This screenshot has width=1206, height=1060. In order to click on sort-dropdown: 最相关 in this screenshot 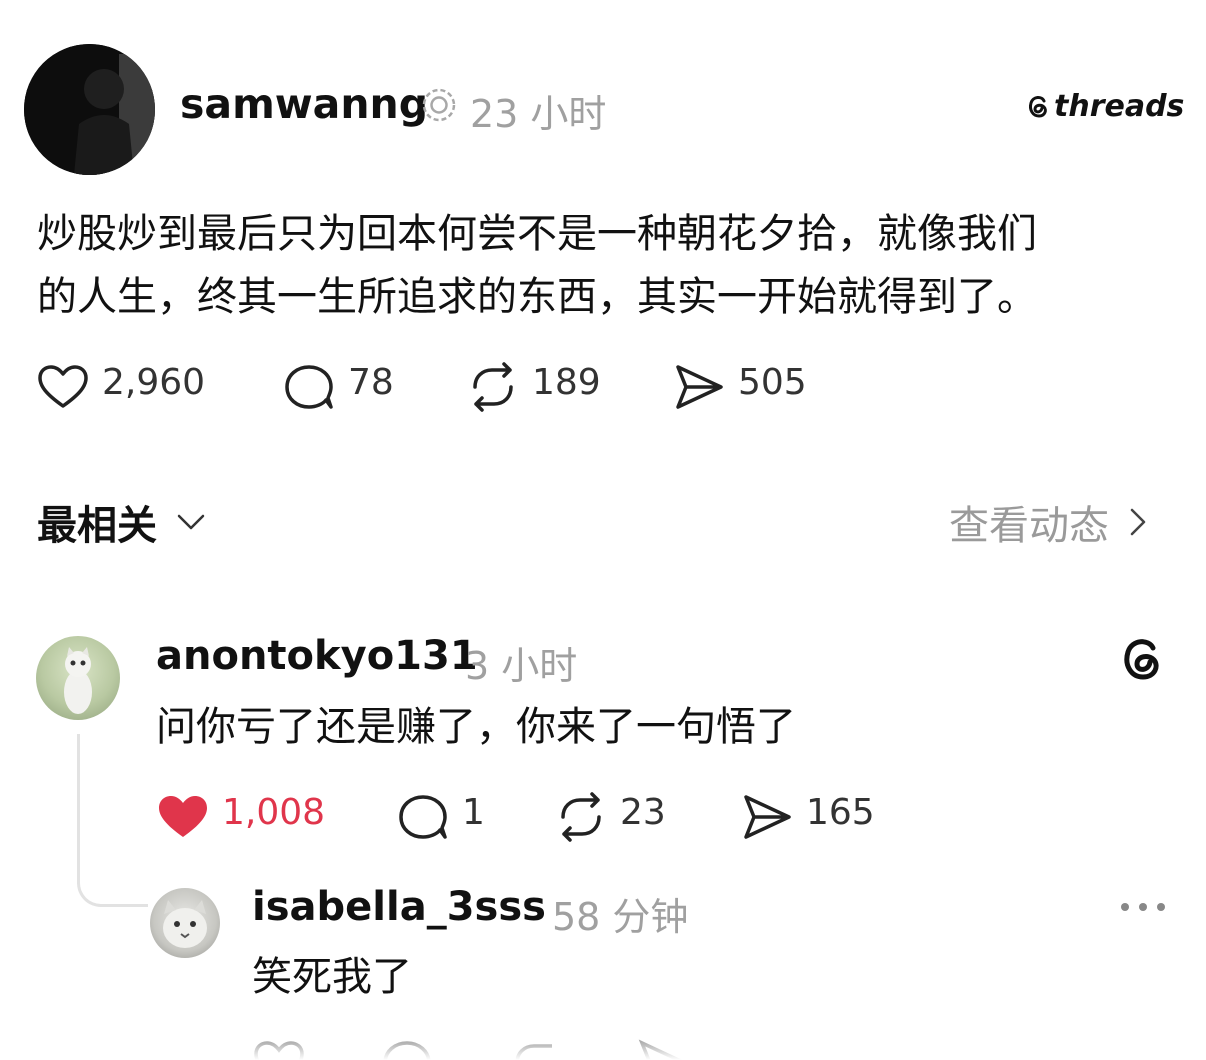, I will do `click(123, 522)`.